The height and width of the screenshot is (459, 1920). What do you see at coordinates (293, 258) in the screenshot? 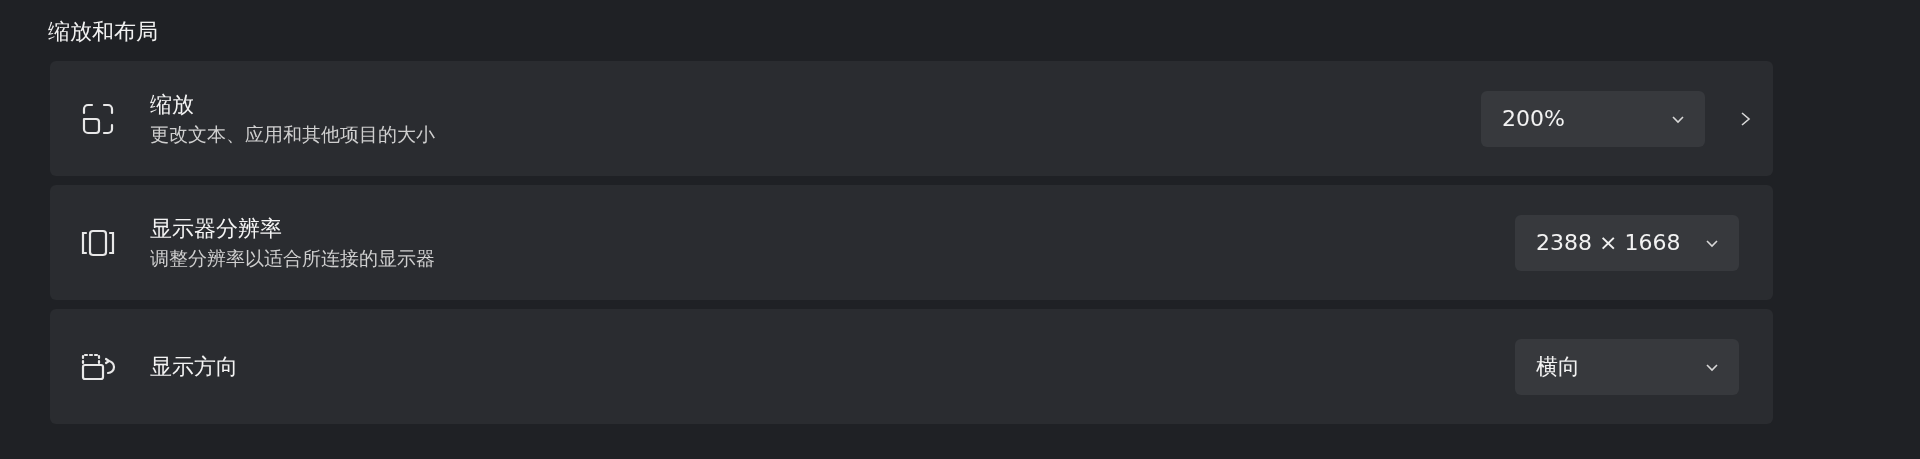
I see `setting-description: 调整分辨率以适合所连接的显示器` at bounding box center [293, 258].